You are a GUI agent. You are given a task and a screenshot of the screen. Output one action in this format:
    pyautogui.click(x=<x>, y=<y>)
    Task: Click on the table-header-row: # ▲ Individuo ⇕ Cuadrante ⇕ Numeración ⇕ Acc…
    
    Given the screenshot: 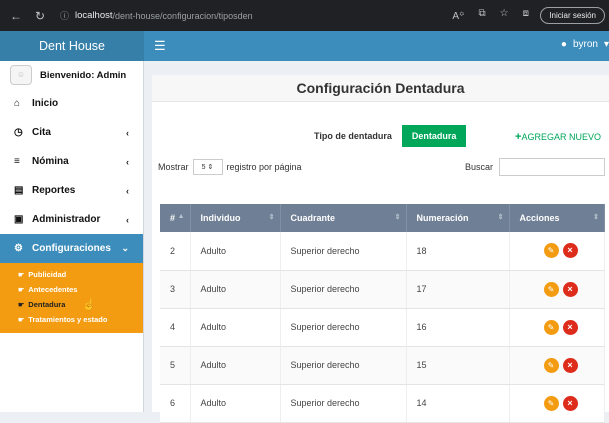 What is the action you would take?
    pyautogui.click(x=382, y=218)
    